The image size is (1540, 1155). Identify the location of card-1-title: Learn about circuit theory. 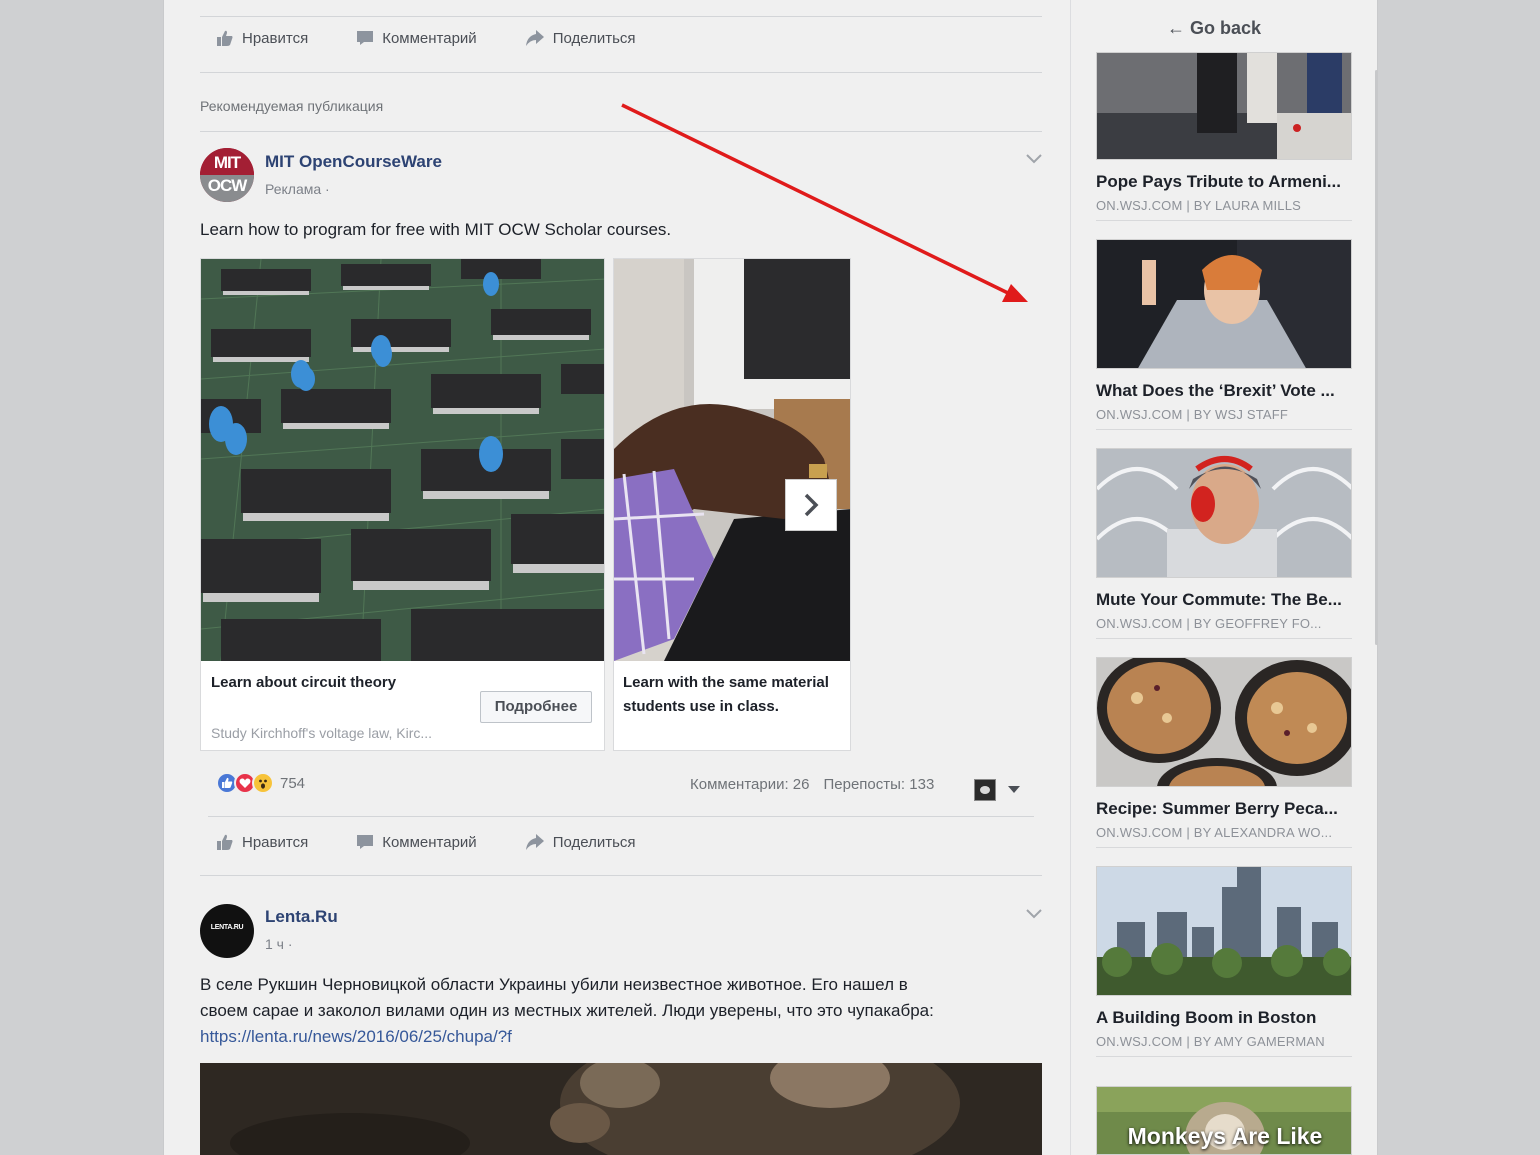
(304, 682).